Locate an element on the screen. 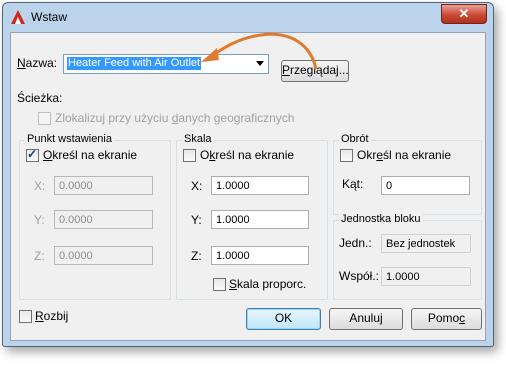 This screenshot has width=506, height=365. explode-label: Rozbij is located at coordinates (52, 316).